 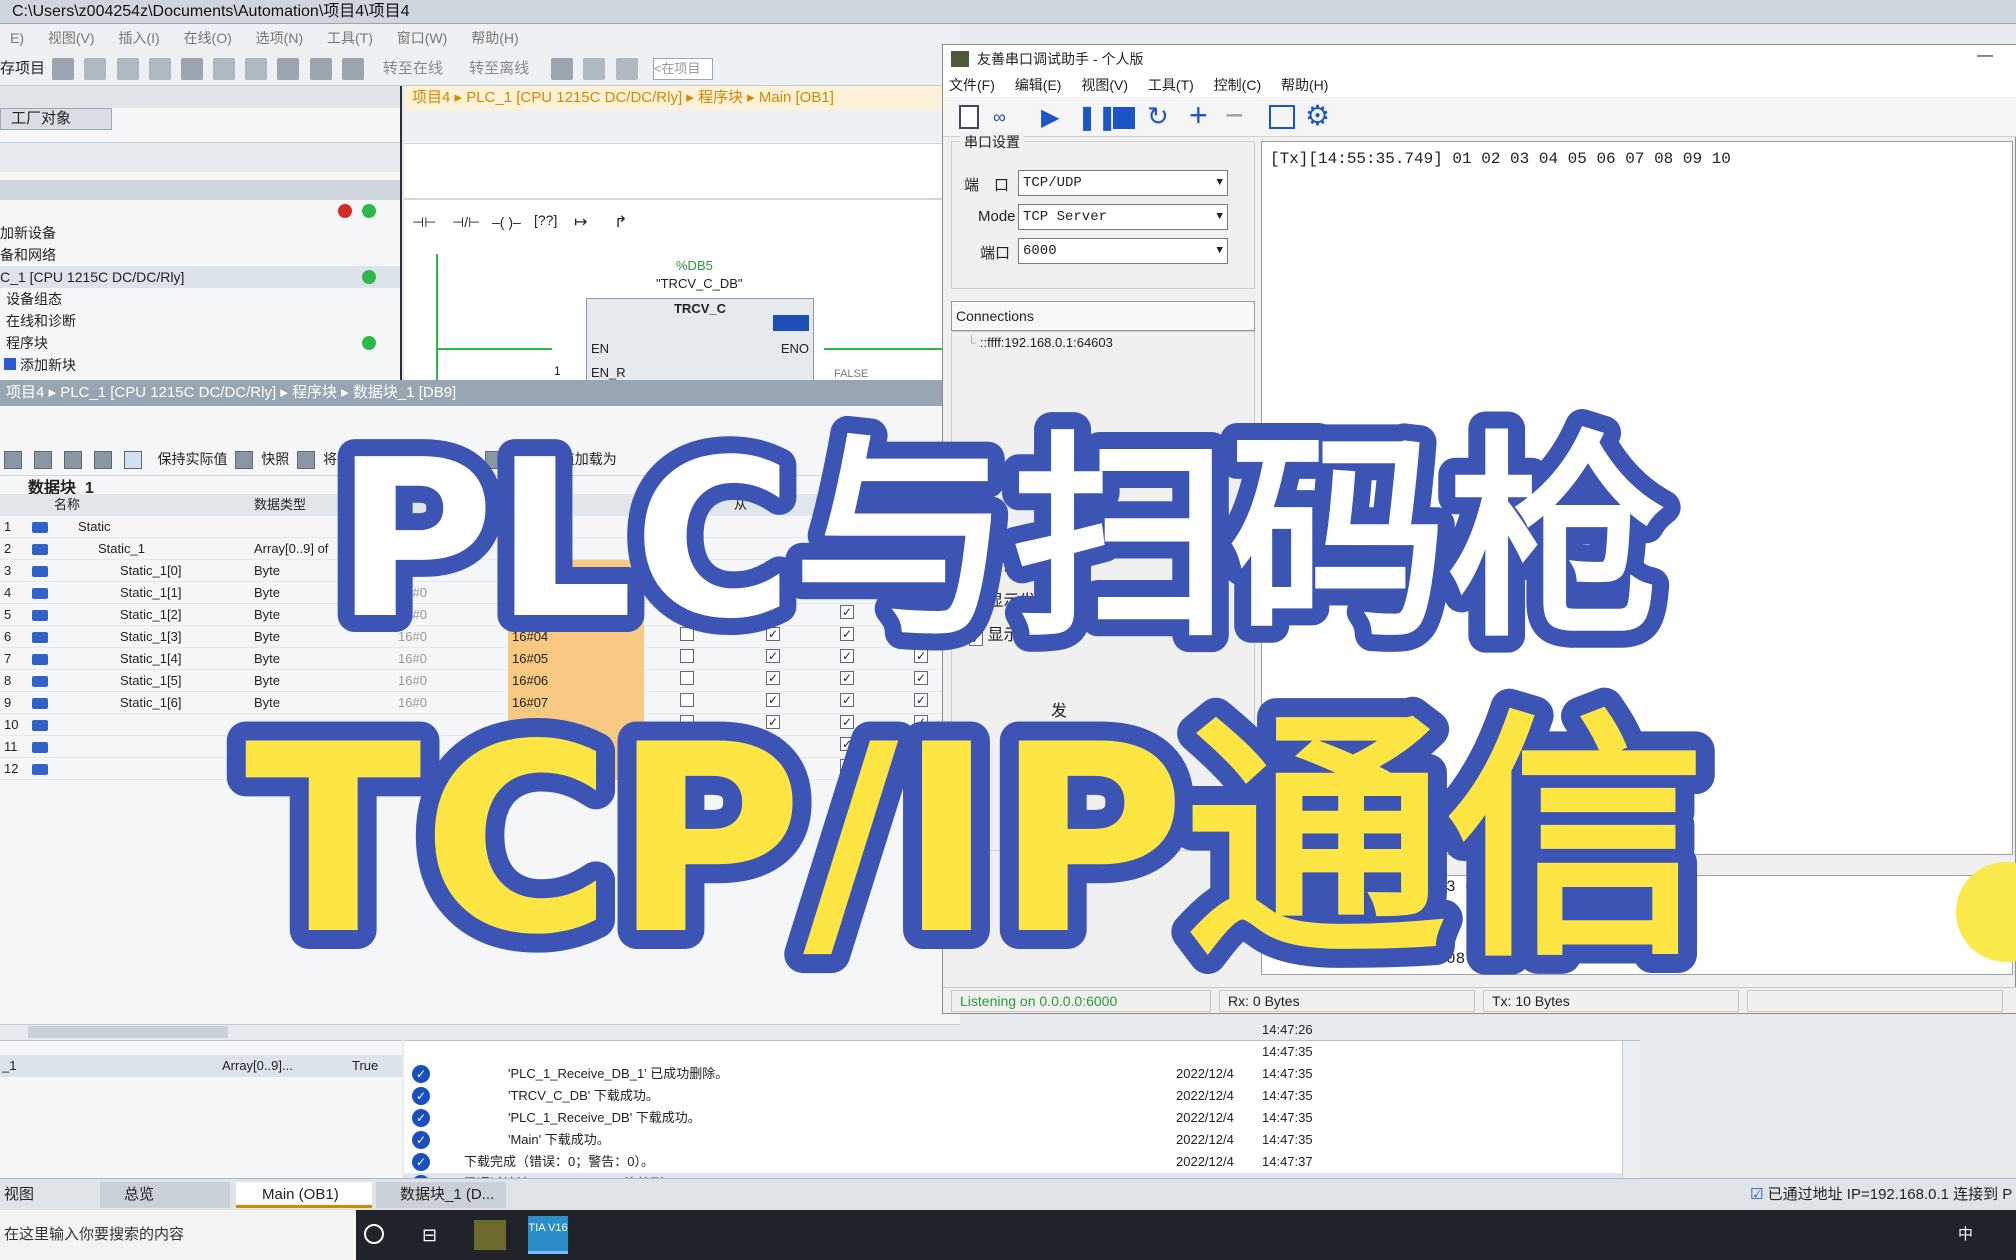 I want to click on split-h-icon, so click(x=594, y=69).